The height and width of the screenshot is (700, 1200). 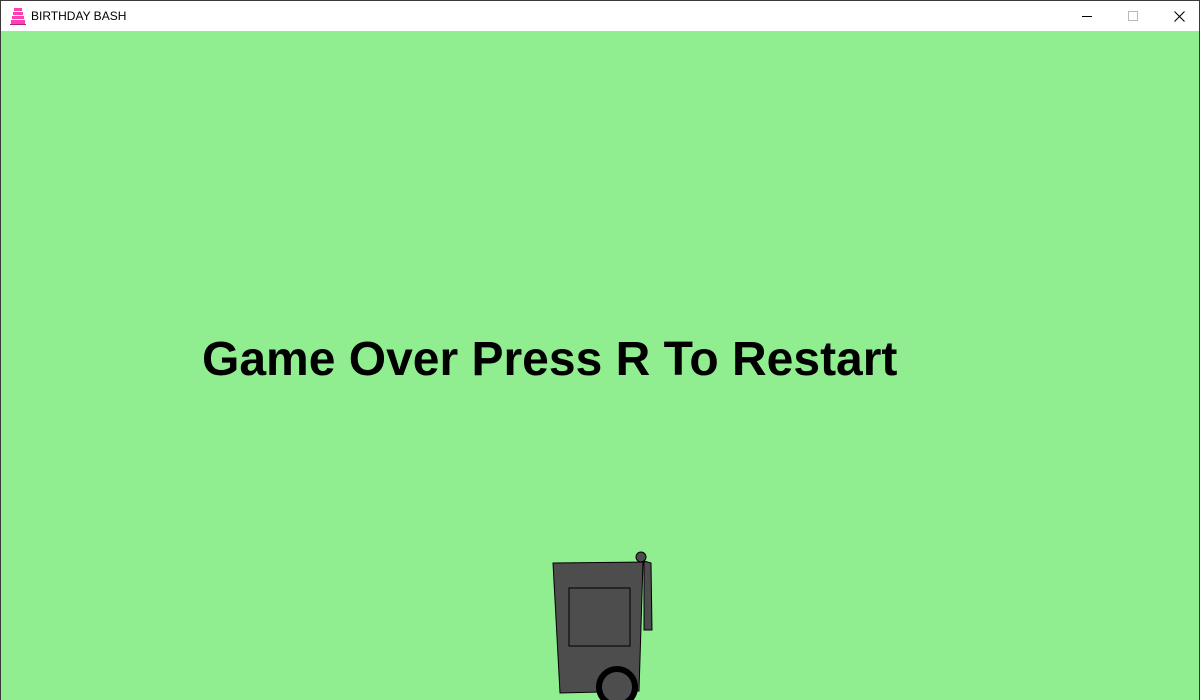 What do you see at coordinates (600, 16) in the screenshot?
I see `title-bar: BIRTHDAY BASH` at bounding box center [600, 16].